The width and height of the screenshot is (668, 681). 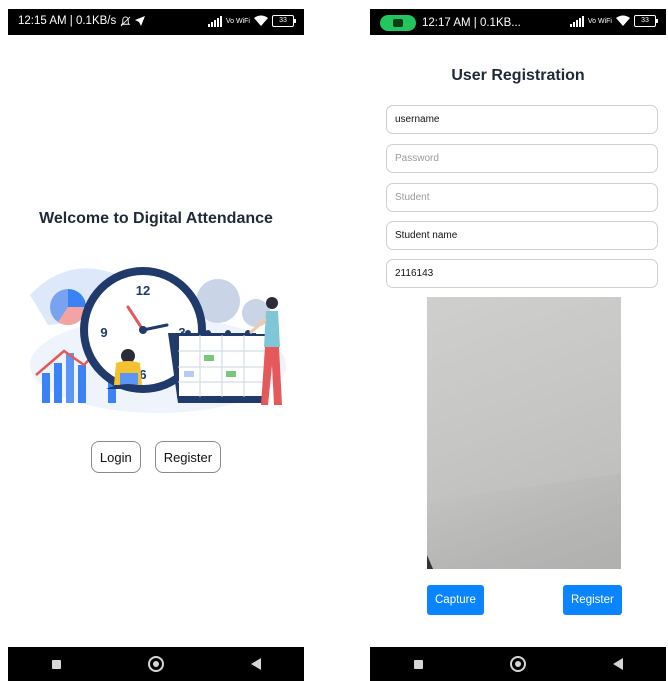 I want to click on register-button: Register, so click(x=188, y=457).